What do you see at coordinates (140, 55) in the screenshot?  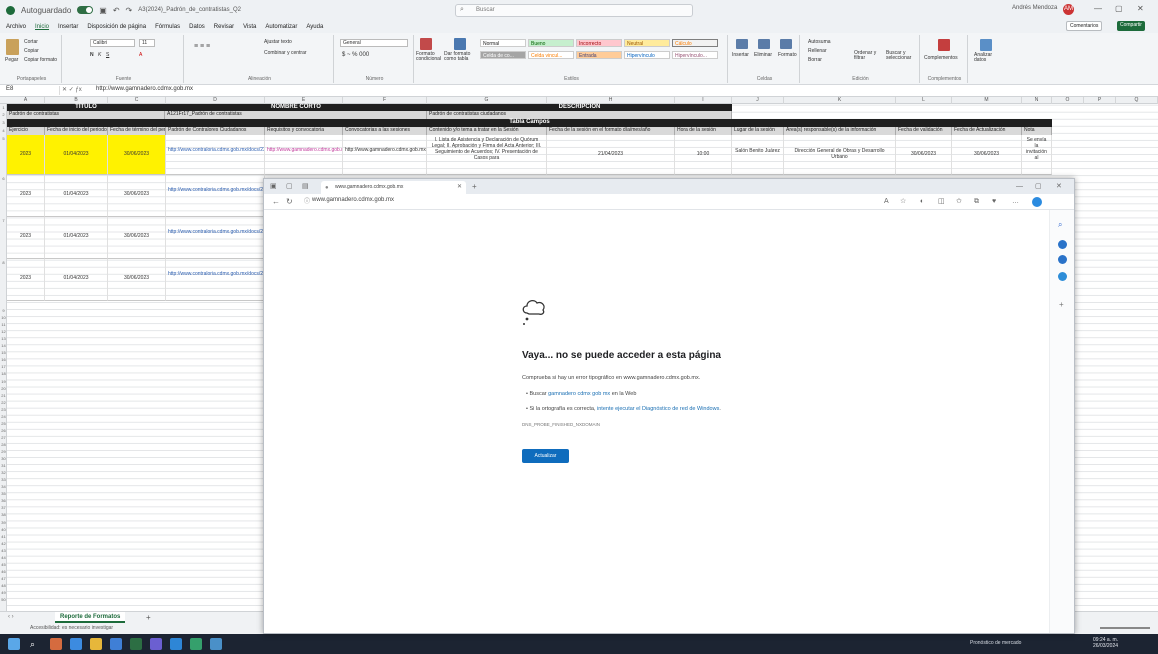 I see `font-color-icon: A` at bounding box center [140, 55].